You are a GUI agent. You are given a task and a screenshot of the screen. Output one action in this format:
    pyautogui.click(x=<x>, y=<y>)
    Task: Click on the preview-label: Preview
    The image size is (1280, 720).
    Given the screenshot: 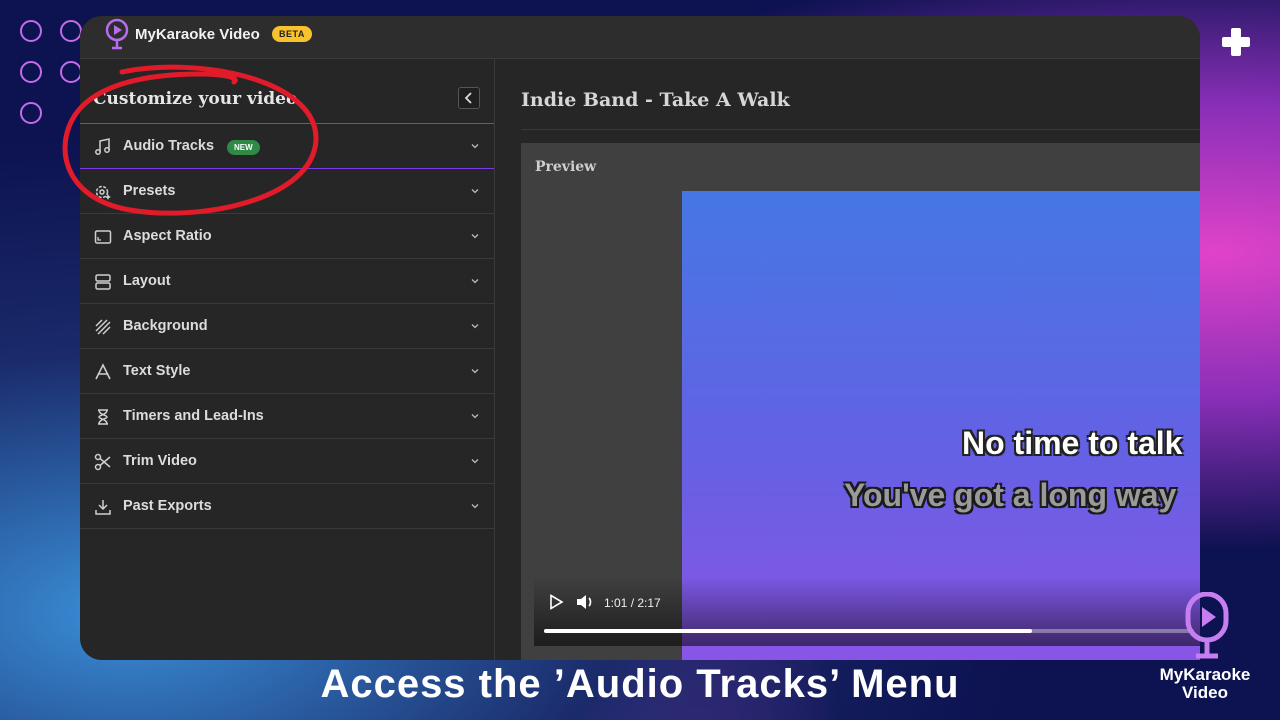 What is the action you would take?
    pyautogui.click(x=566, y=167)
    